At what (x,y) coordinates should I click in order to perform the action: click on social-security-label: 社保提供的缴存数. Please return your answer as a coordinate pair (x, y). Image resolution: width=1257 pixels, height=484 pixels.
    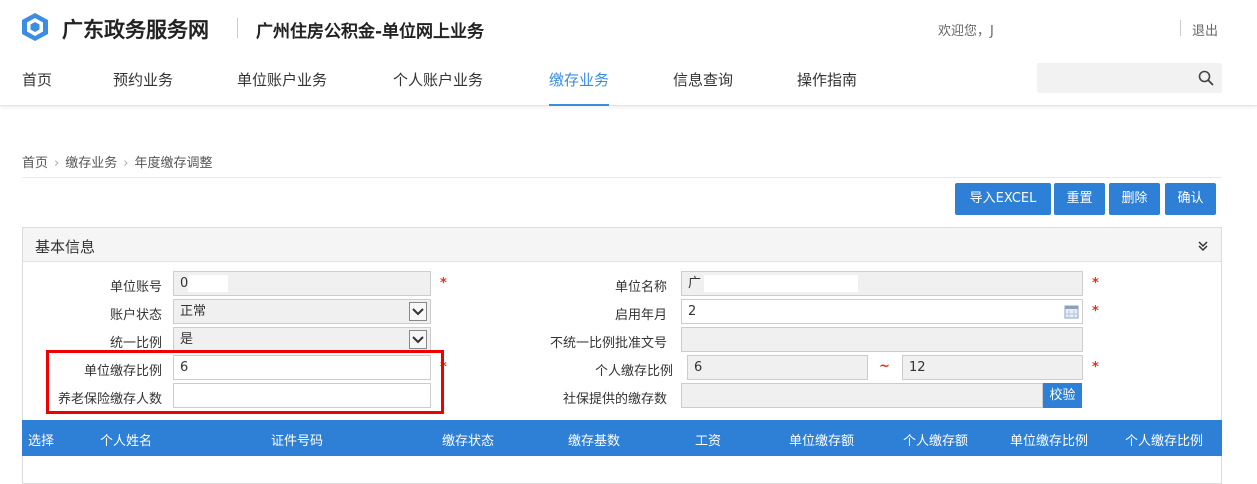
    Looking at the image, I should click on (614, 399).